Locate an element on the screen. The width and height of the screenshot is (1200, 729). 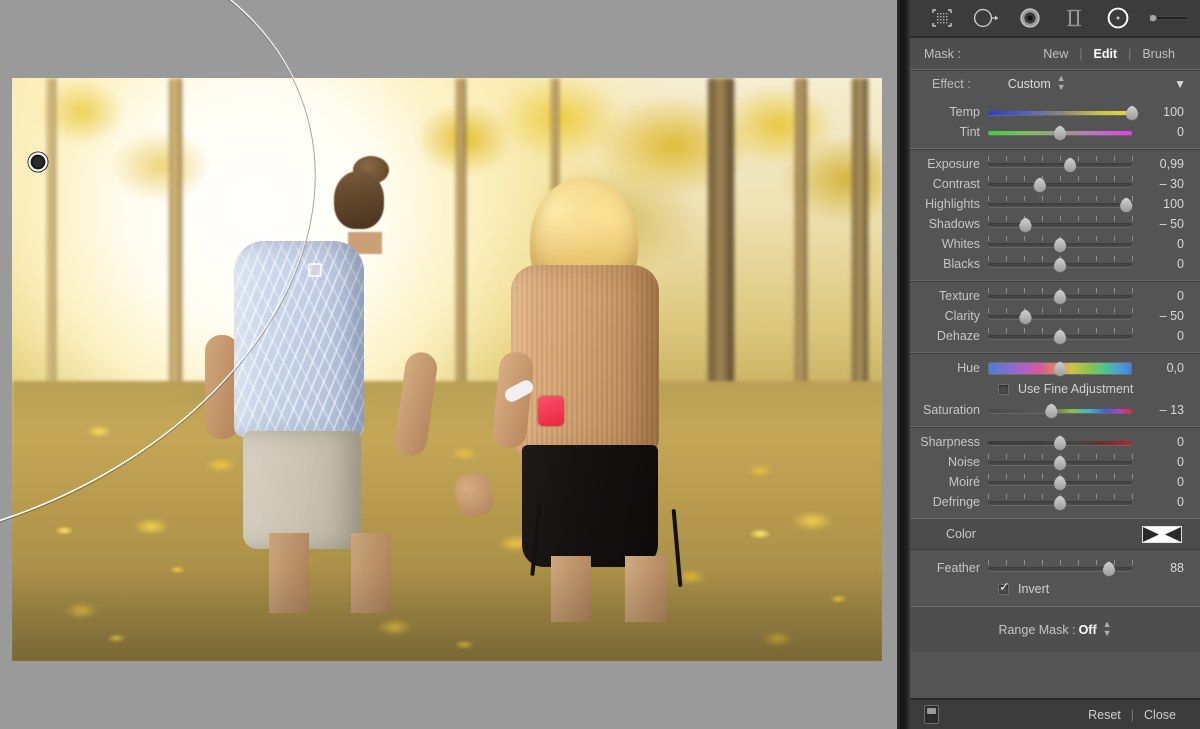
slider-row-feather: Feather 88 is located at coordinates (1055, 568).